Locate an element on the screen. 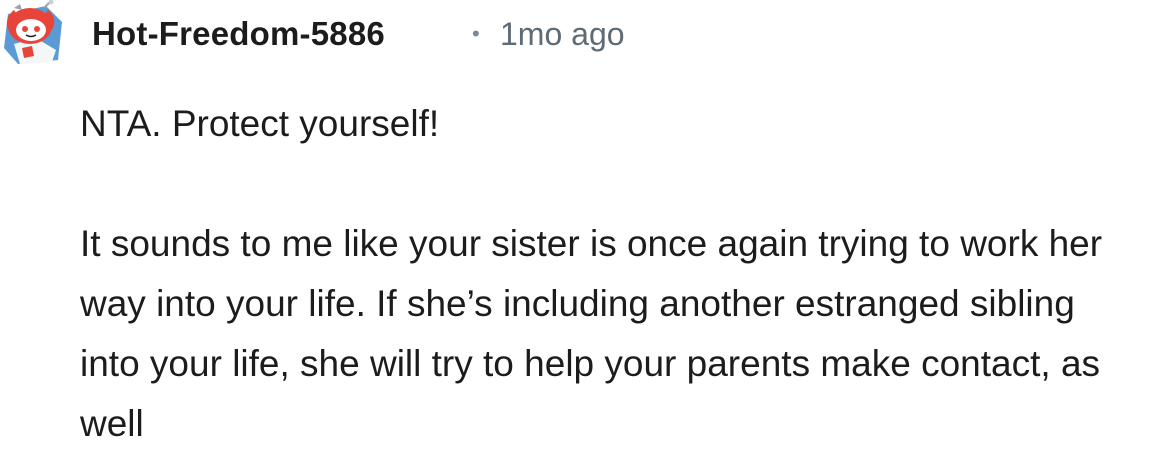 The height and width of the screenshot is (454, 1149). comment-paragraph: NTA. Protect yourself! is located at coordinates (260, 123).